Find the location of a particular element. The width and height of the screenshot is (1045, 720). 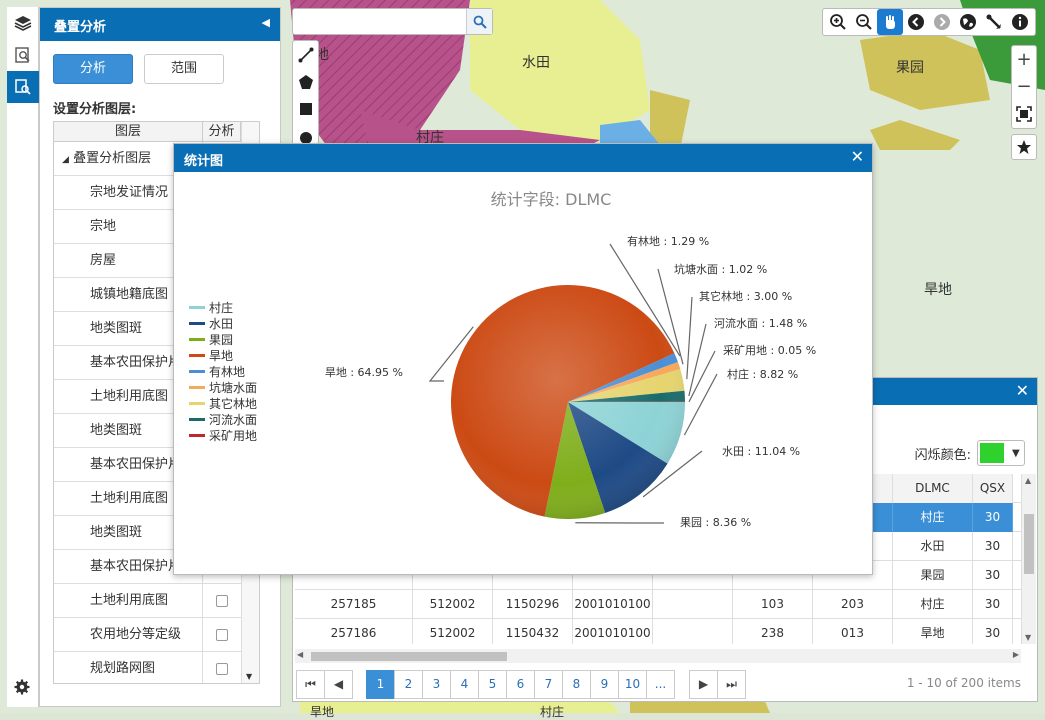

section-title: 设置分析图层: is located at coordinates (94, 107).